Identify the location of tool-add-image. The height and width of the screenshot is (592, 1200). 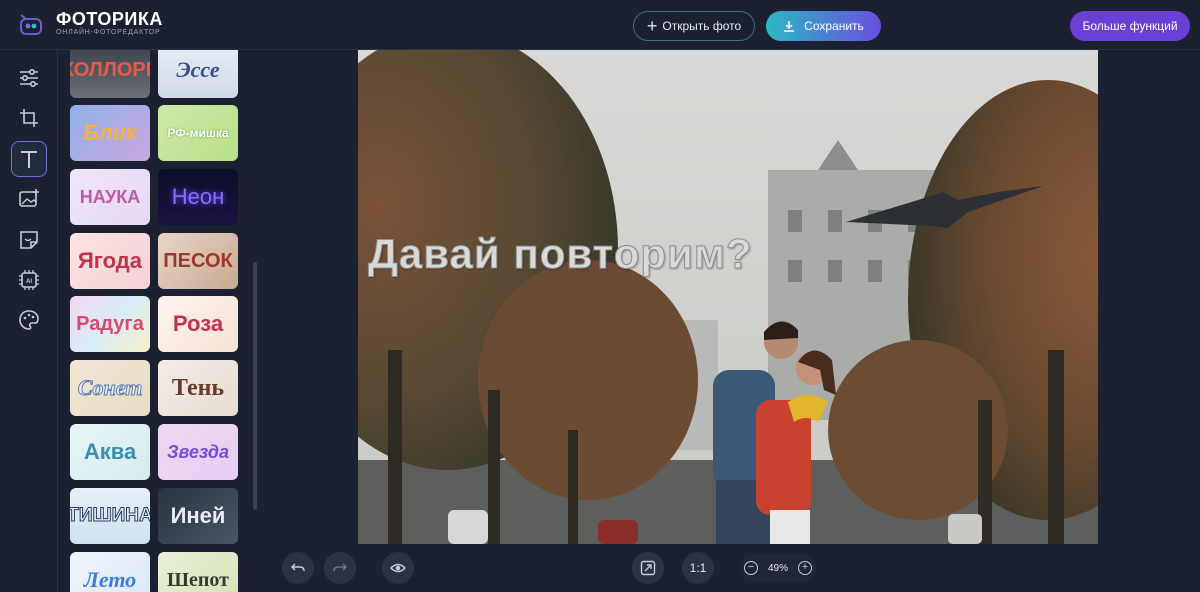
(29, 199).